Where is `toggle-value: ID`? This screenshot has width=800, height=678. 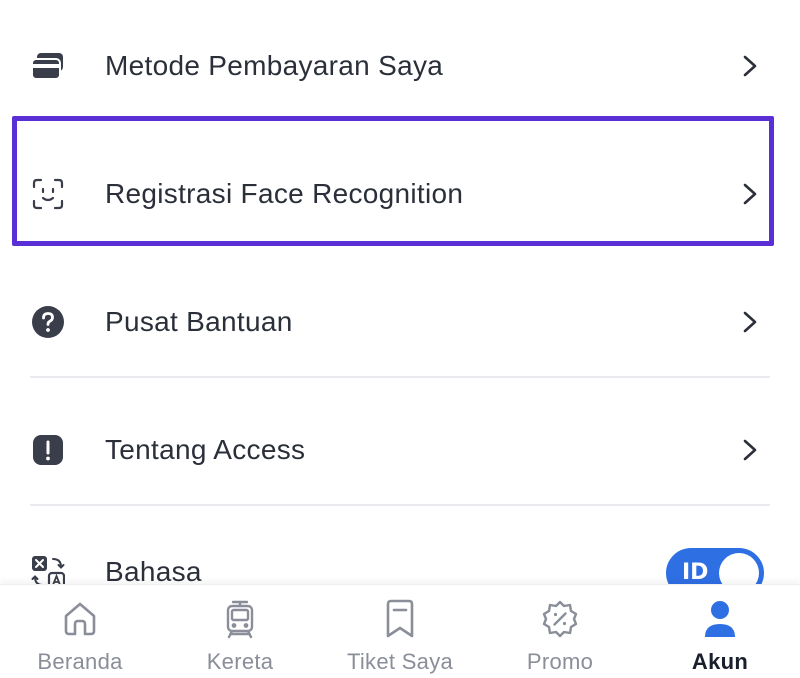 toggle-value: ID is located at coordinates (695, 572).